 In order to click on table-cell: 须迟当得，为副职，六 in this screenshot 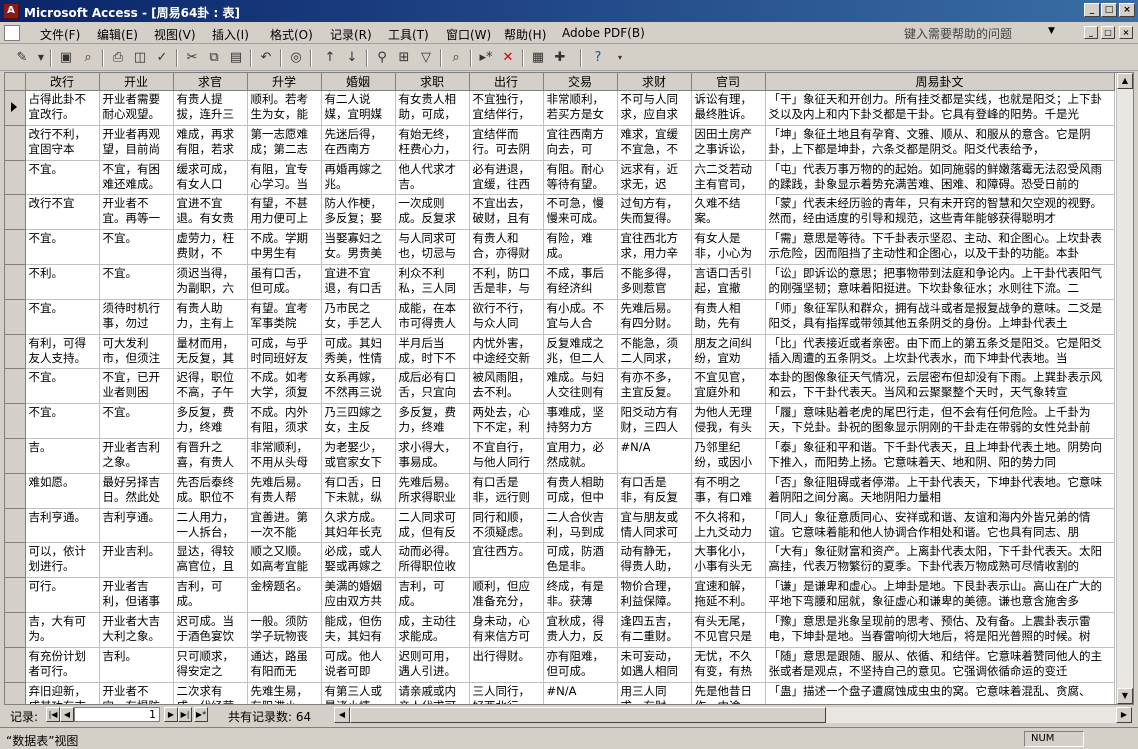, I will do `click(210, 282)`.